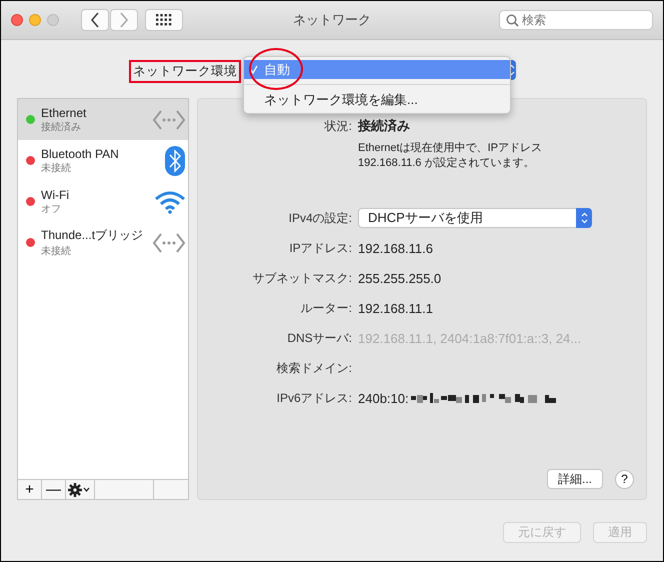 This screenshot has width=664, height=562. What do you see at coordinates (326, 308) in the screenshot?
I see `field-label: ルーター:` at bounding box center [326, 308].